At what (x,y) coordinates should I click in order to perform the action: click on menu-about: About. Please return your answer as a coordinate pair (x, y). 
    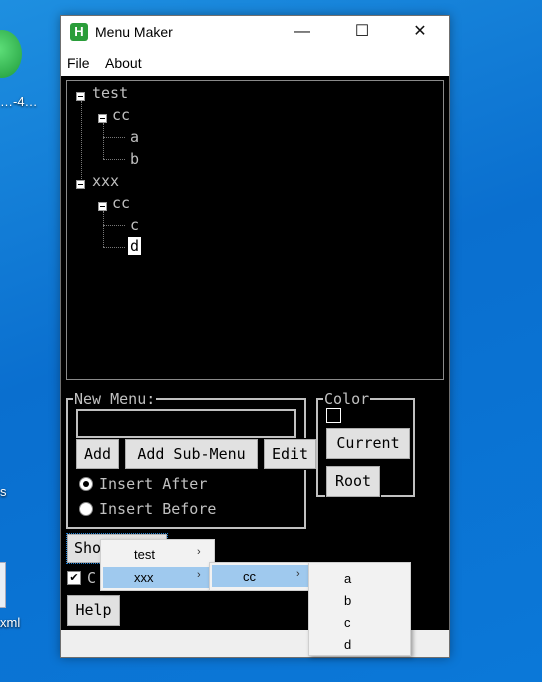
    Looking at the image, I should click on (123, 63).